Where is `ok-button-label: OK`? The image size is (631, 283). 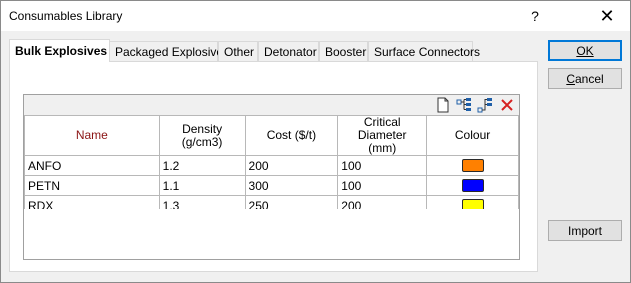 ok-button-label: OK is located at coordinates (585, 50).